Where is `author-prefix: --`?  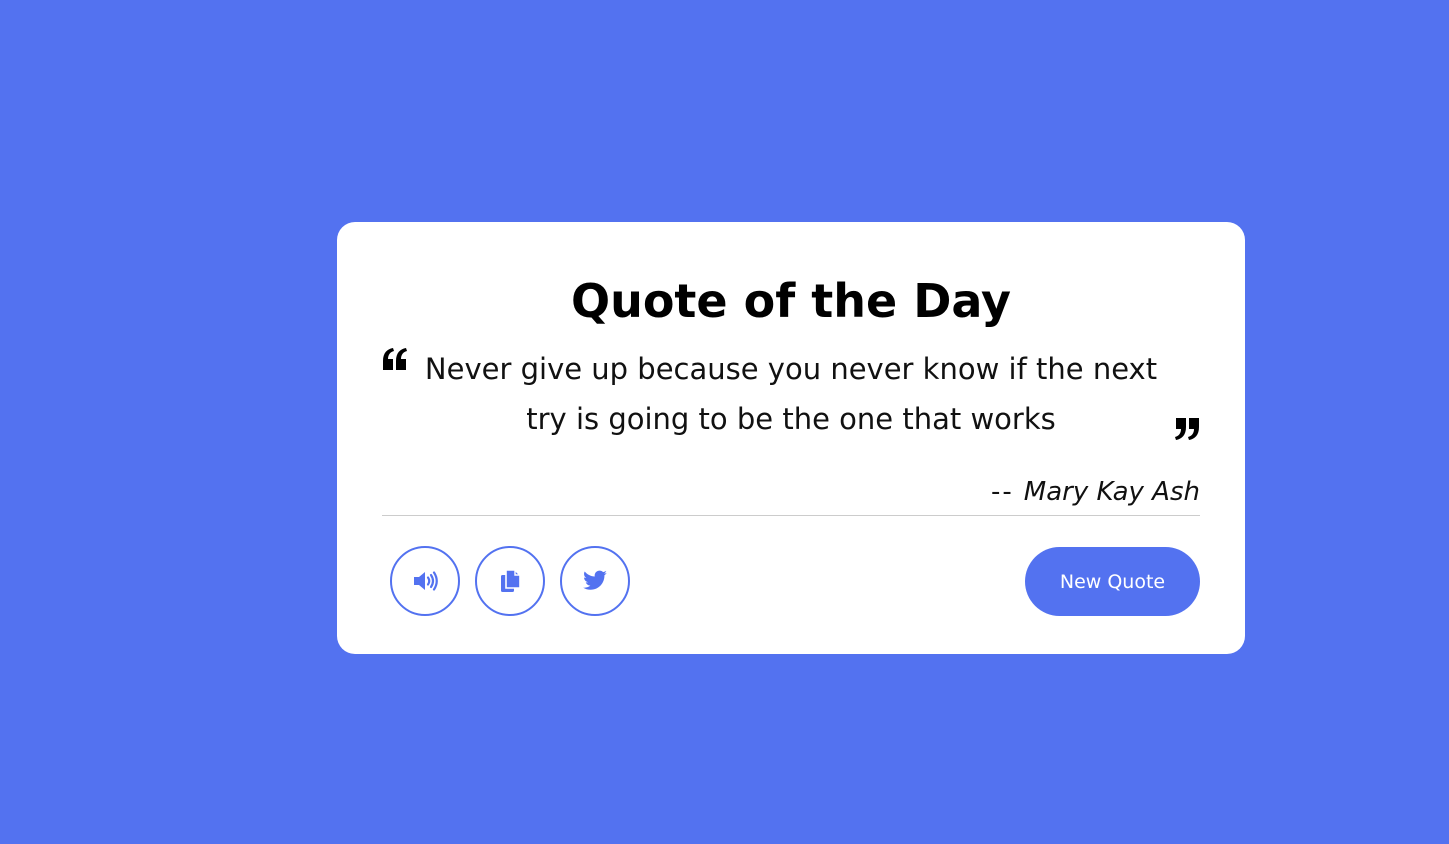
author-prefix: -- is located at coordinates (1002, 492).